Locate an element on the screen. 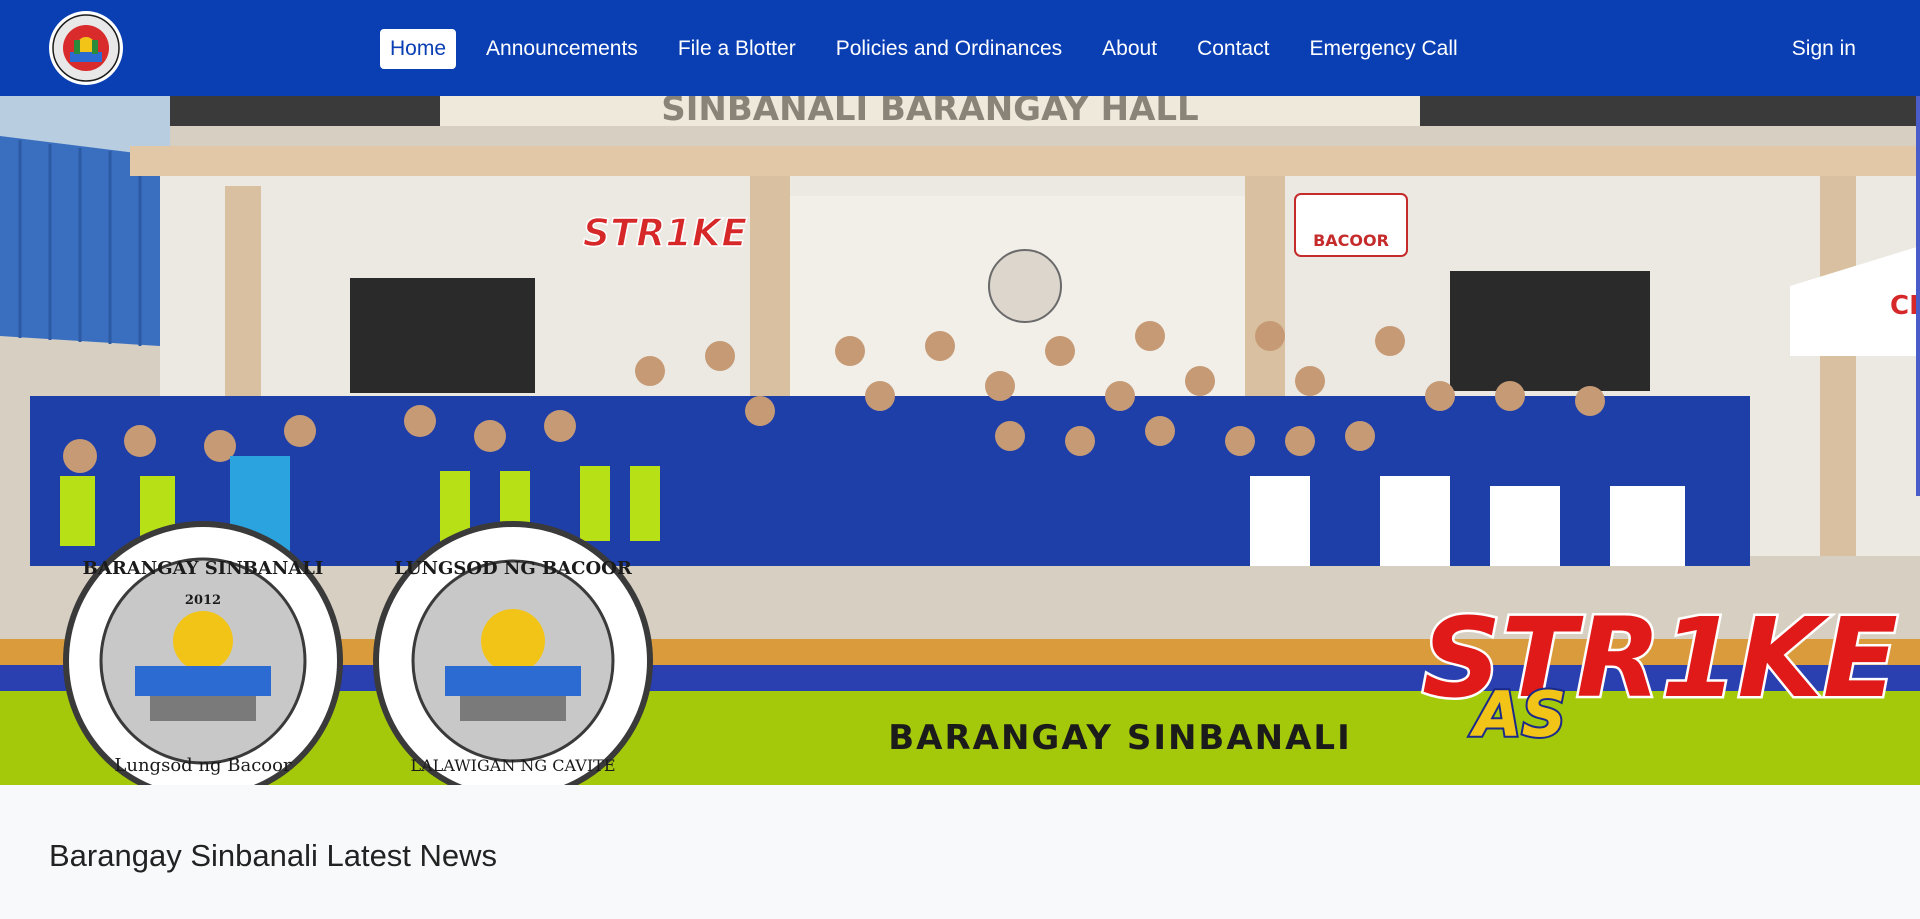 The height and width of the screenshot is (919, 1920). nav-announcements: Announcements is located at coordinates (562, 49).